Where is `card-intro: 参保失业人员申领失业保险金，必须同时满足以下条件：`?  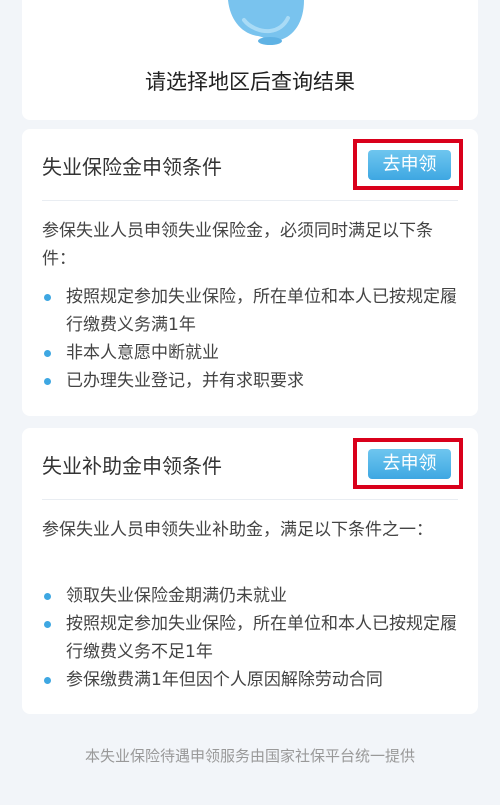 card-intro: 参保失业人员申领失业保险金，必须同时满足以下条件： is located at coordinates (237, 245).